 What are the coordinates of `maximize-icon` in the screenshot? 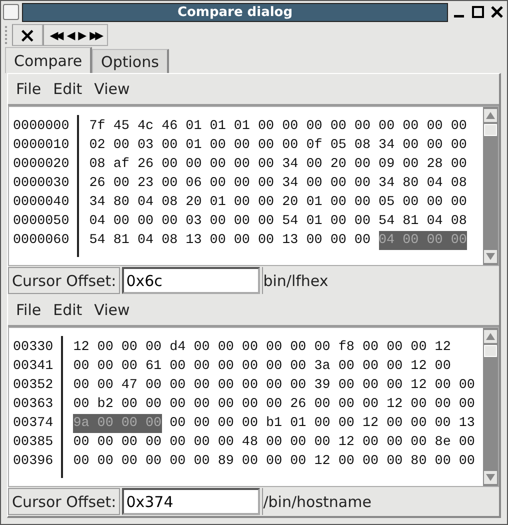 It's located at (478, 12).